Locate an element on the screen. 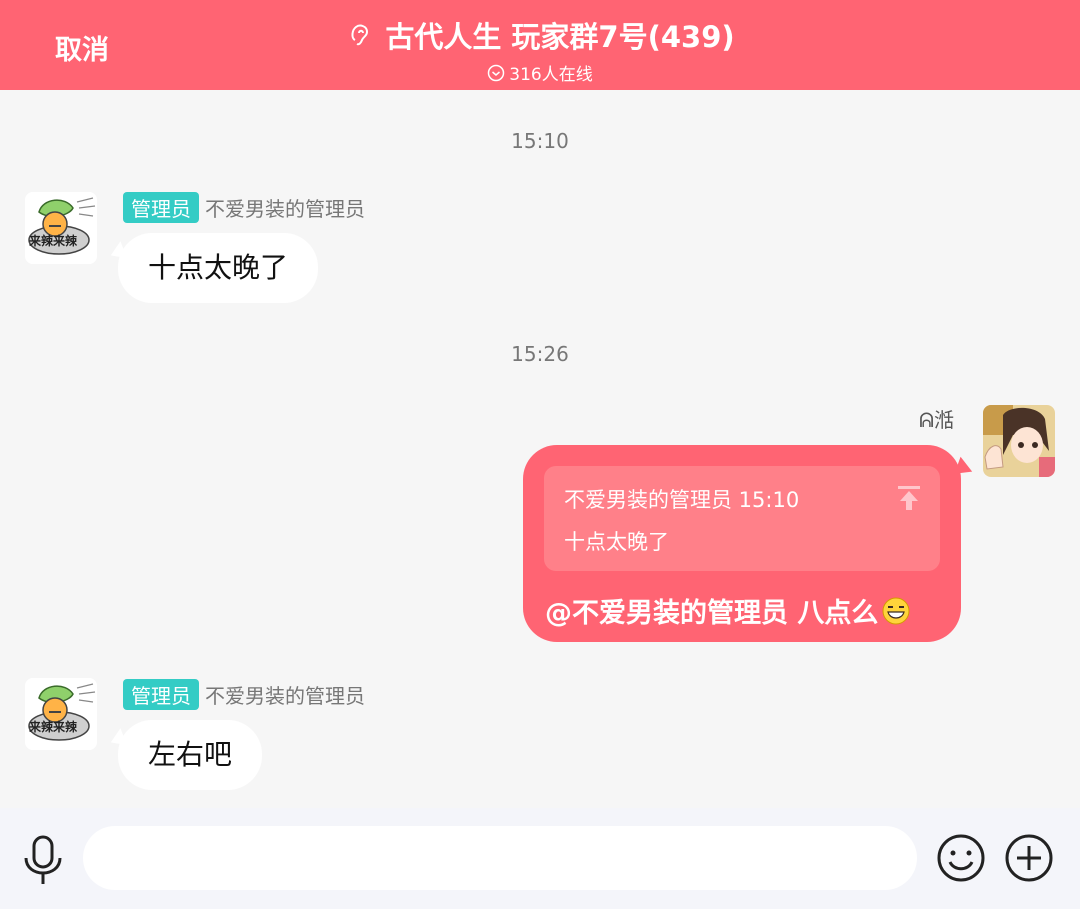 The height and width of the screenshot is (909, 1080). online-count-text: 316人在线 is located at coordinates (551, 75).